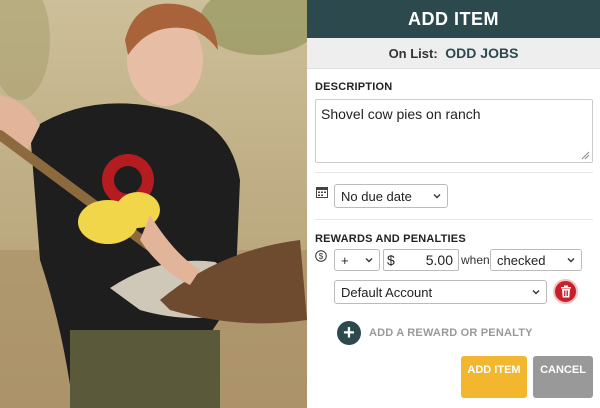 The width and height of the screenshot is (600, 408). I want to click on cancel-button: CANCEL, so click(563, 377).